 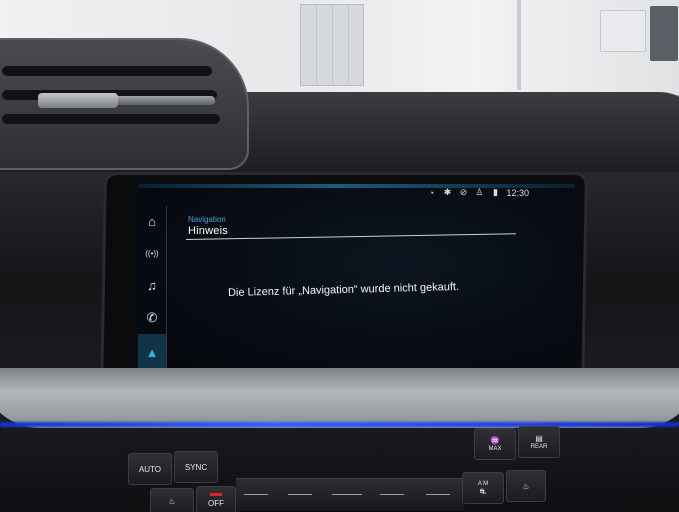 What do you see at coordinates (519, 45) in the screenshot?
I see `background-pole` at bounding box center [519, 45].